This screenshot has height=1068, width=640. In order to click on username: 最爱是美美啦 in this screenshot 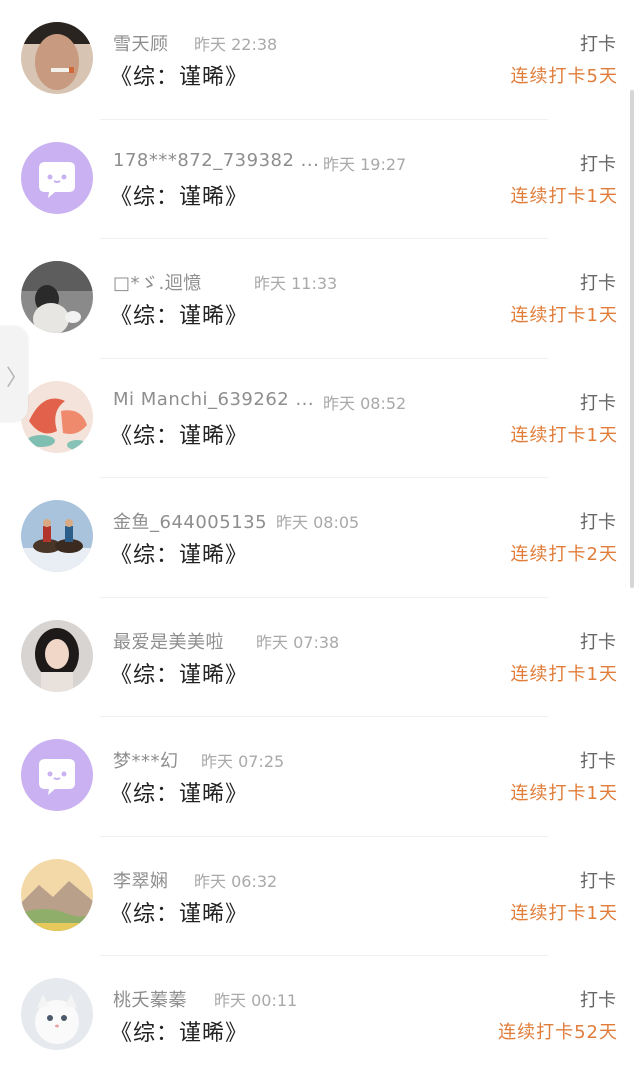, I will do `click(168, 642)`.